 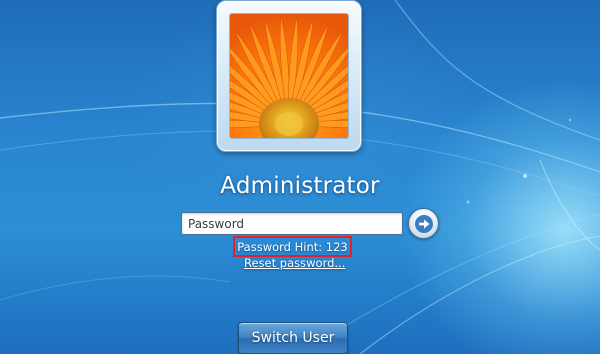 What do you see at coordinates (293, 338) in the screenshot?
I see `switch-user-button: Switch User` at bounding box center [293, 338].